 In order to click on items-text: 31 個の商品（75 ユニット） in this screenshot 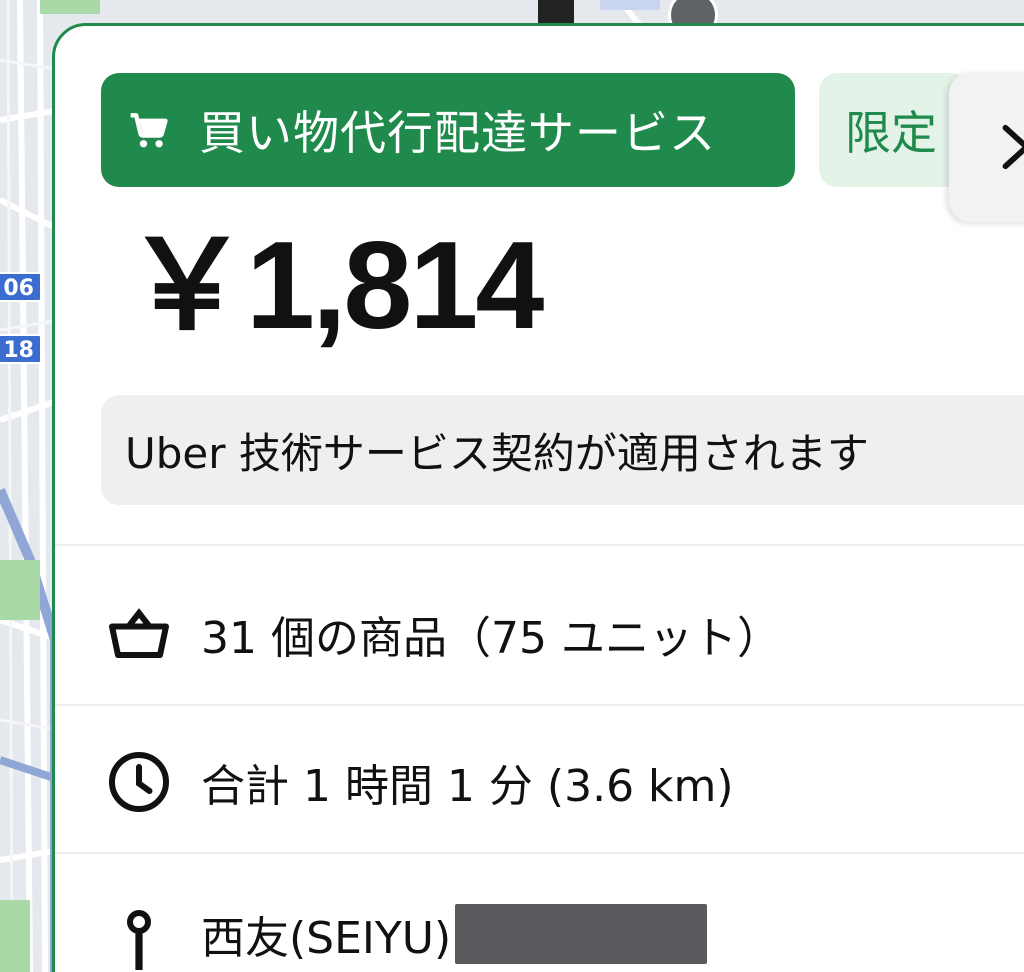, I will do `click(491, 638)`.